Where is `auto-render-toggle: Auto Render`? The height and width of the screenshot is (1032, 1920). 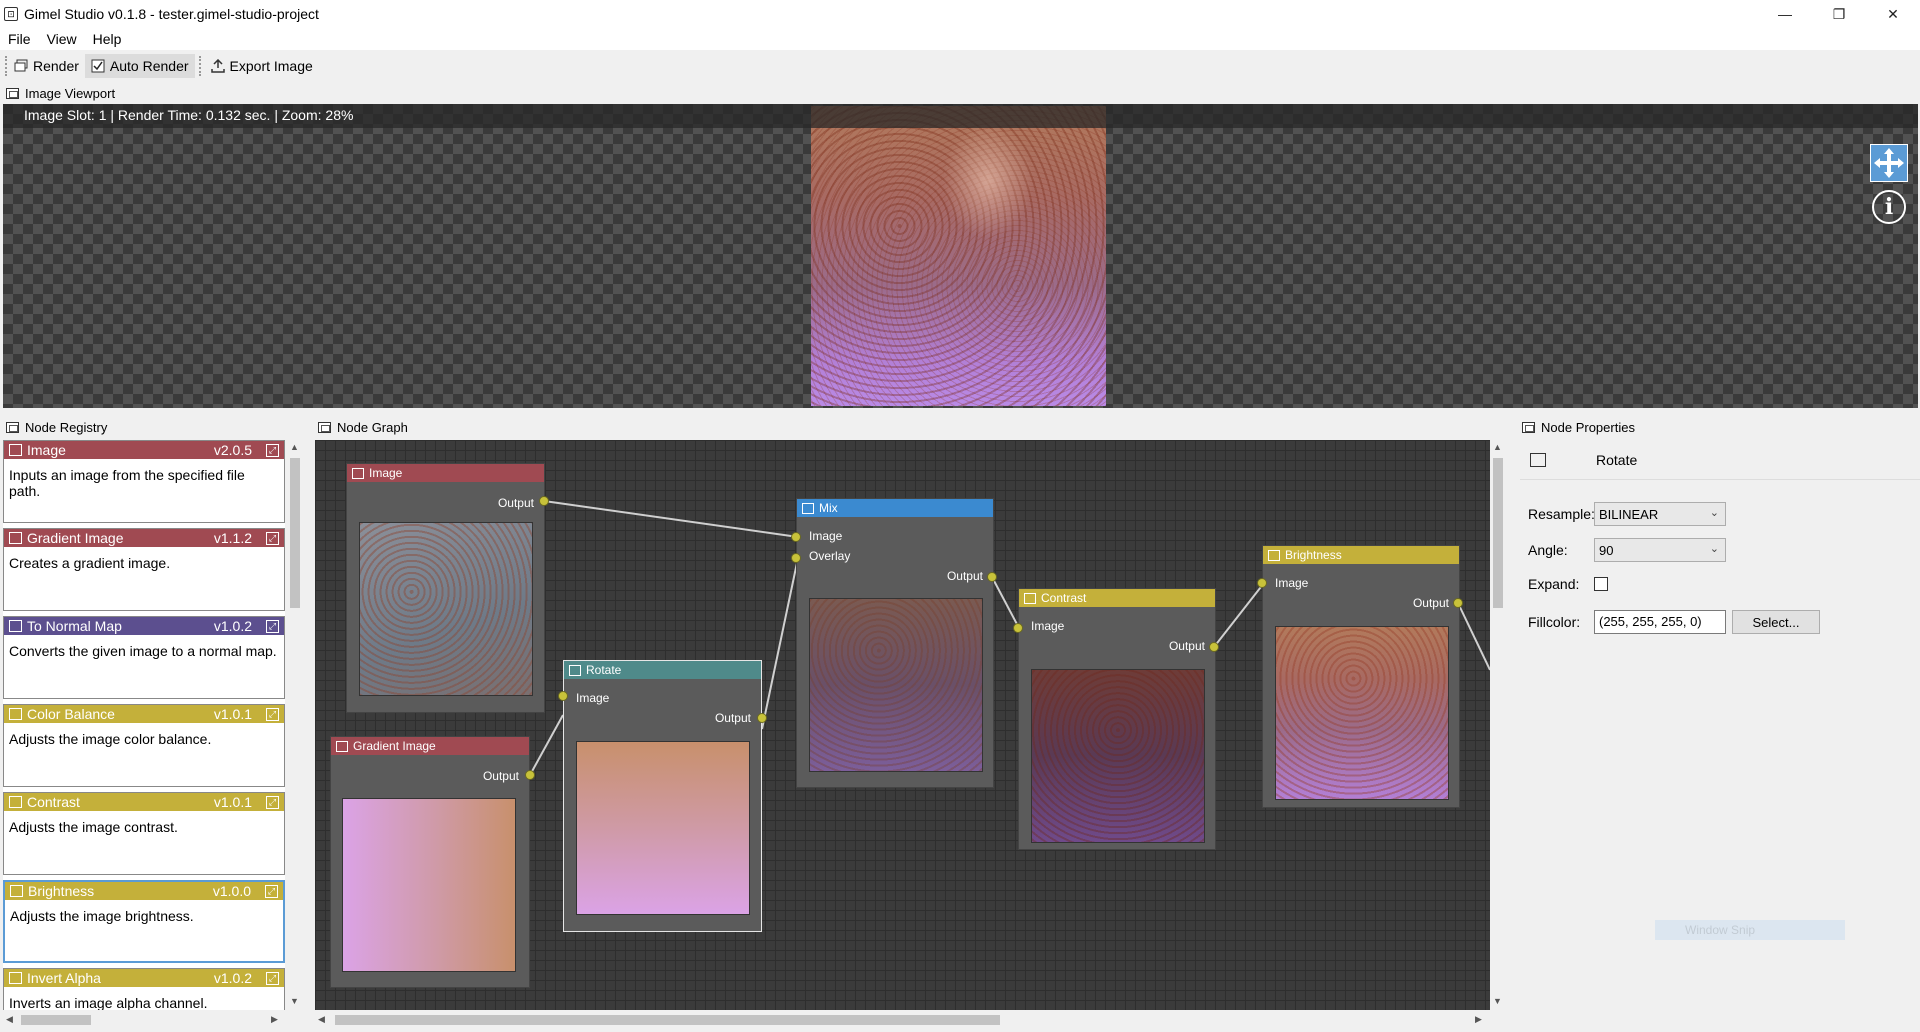 auto-render-toggle: Auto Render is located at coordinates (139, 66).